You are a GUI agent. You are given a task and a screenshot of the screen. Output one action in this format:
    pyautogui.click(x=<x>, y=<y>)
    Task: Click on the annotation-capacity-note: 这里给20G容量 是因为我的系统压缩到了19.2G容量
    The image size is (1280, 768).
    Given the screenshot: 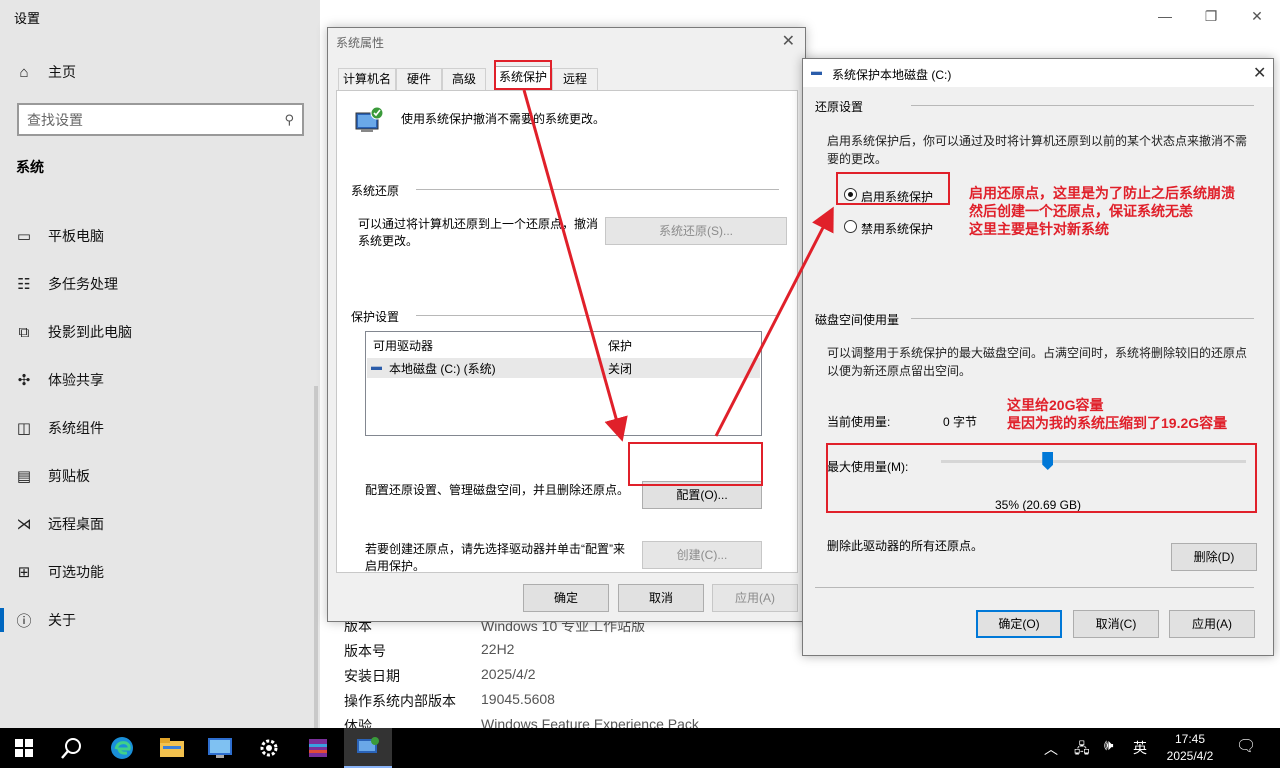 What is the action you would take?
    pyautogui.click(x=1117, y=414)
    